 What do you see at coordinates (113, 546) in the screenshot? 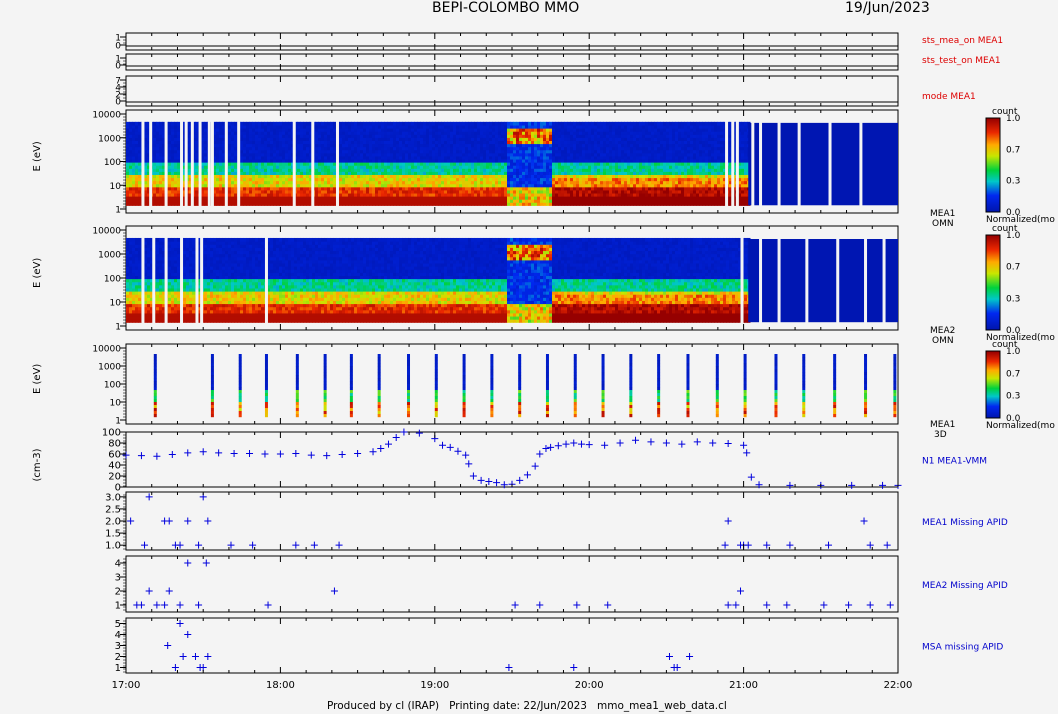
I see `y-tick-label: 1.0` at bounding box center [113, 546].